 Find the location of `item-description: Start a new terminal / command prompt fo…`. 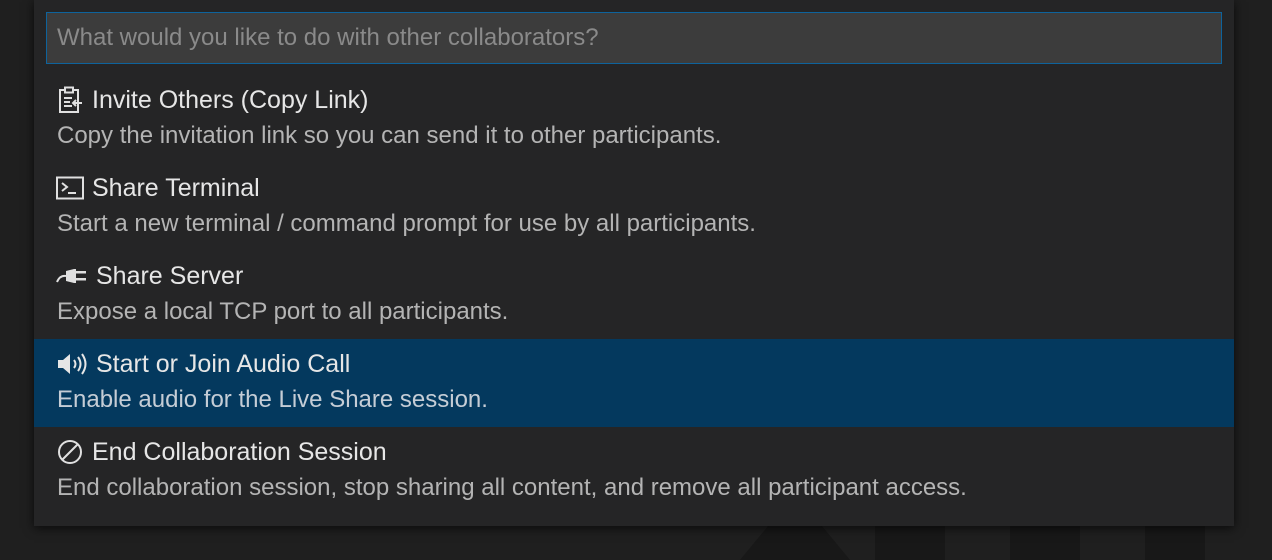

item-description: Start a new terminal / command prompt fo… is located at coordinates (406, 223).